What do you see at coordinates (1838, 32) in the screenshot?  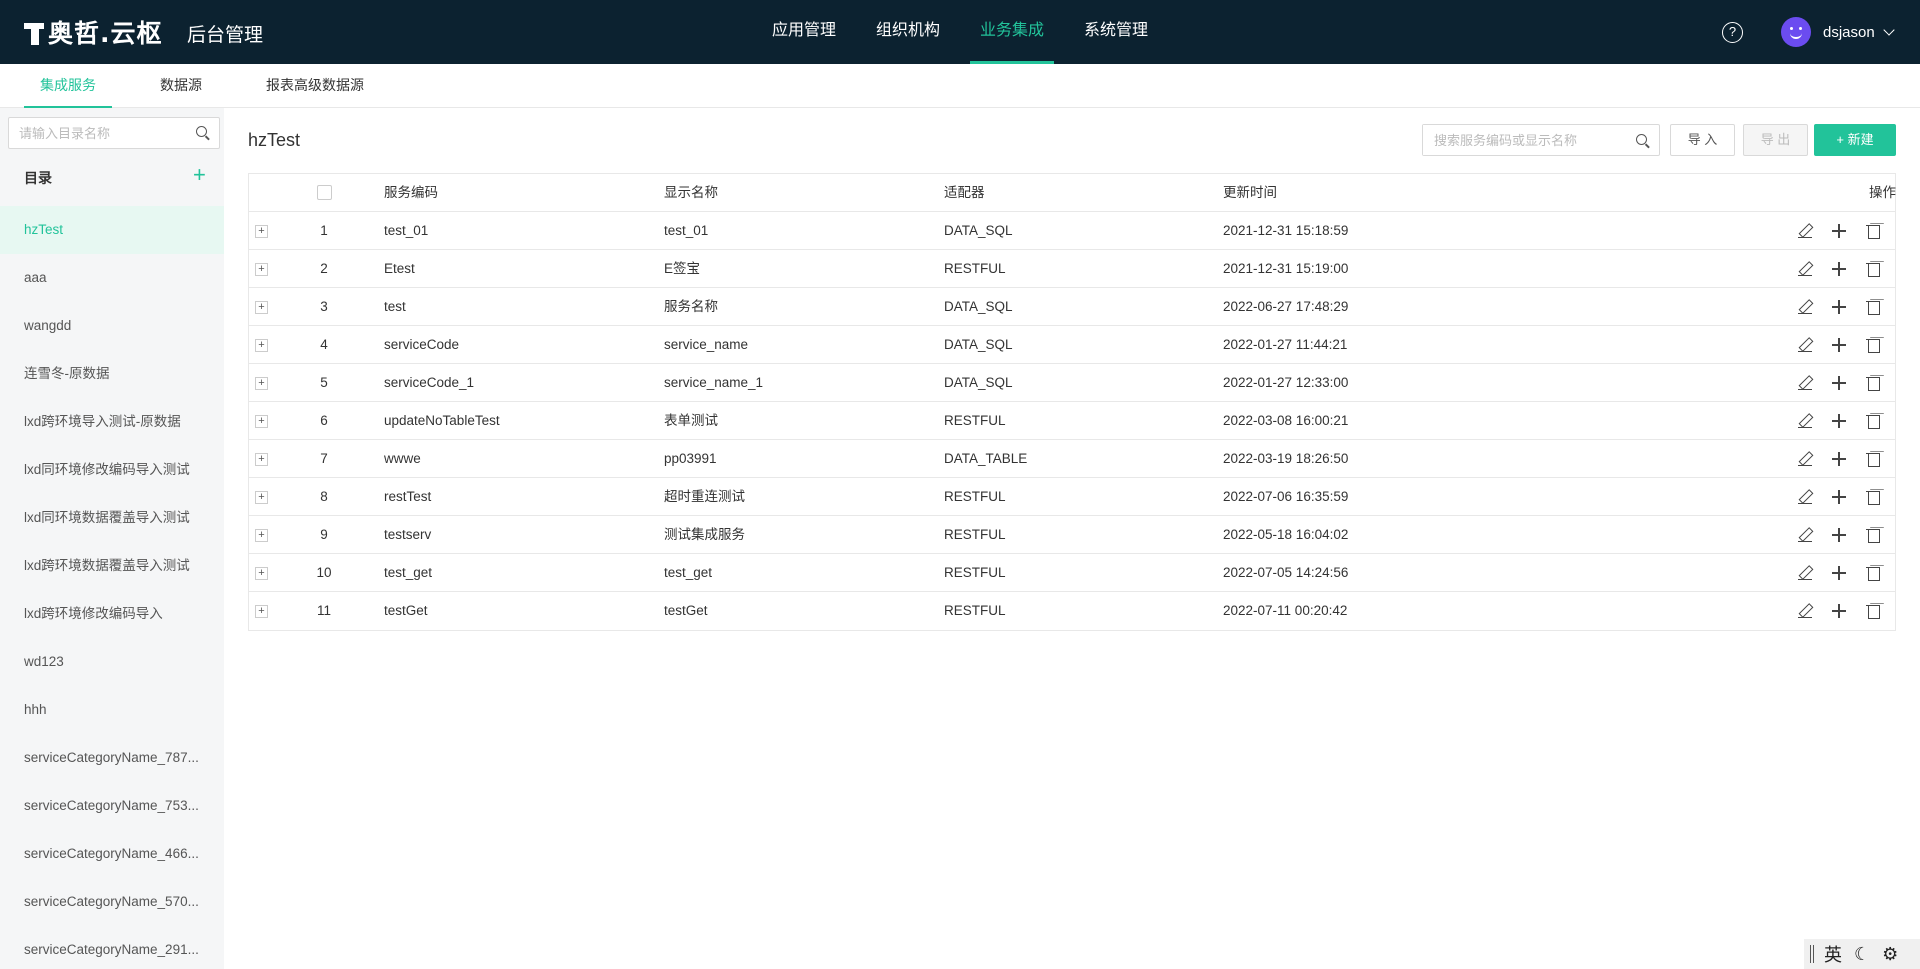 I see `user-menu: dsjason` at bounding box center [1838, 32].